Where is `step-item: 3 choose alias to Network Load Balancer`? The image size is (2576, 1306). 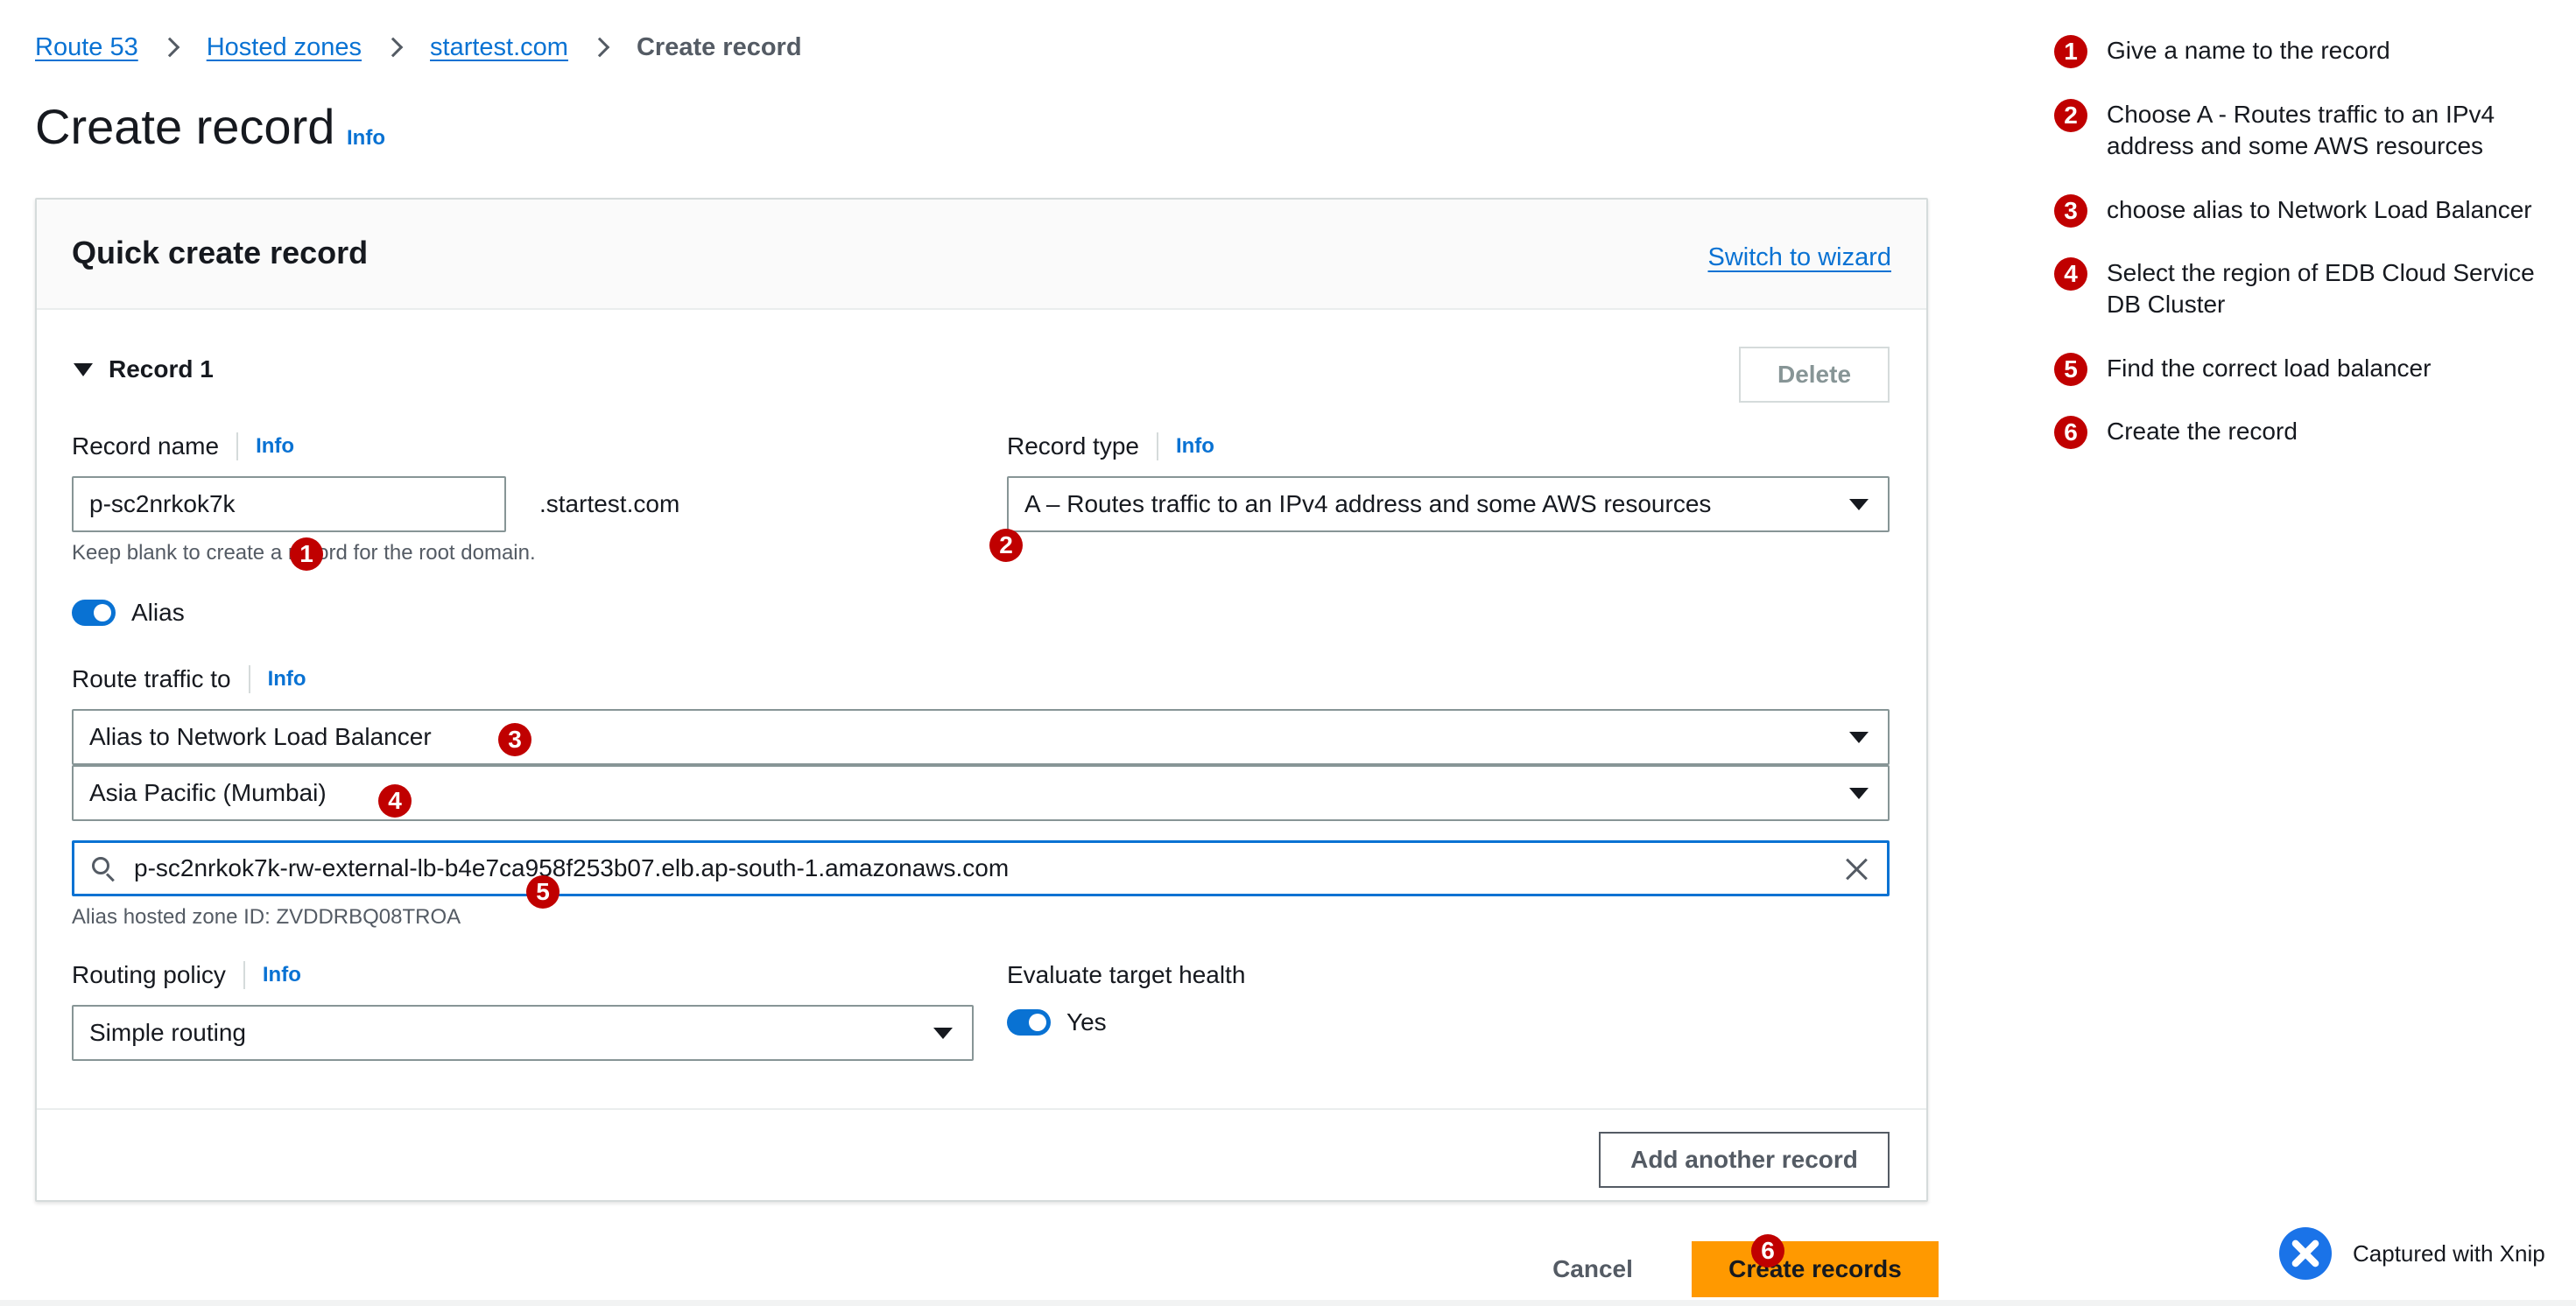
step-item: 3 choose alias to Network Load Balancer is located at coordinates (2308, 211).